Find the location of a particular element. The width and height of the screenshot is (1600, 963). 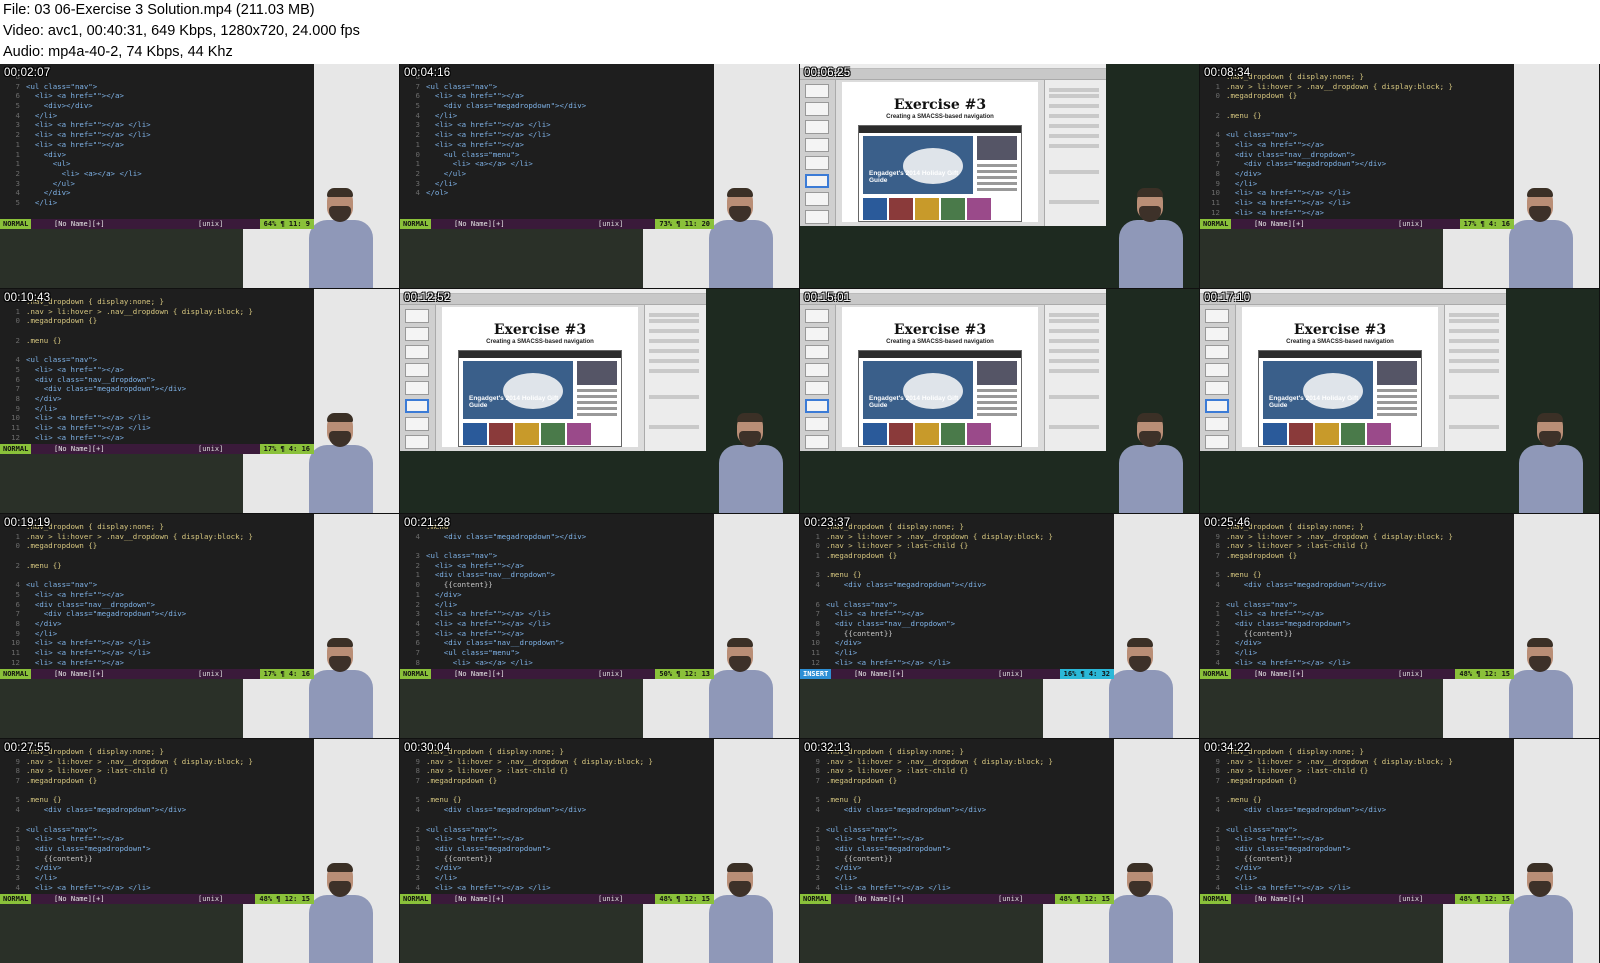

slide-navigator is located at coordinates (818, 153).